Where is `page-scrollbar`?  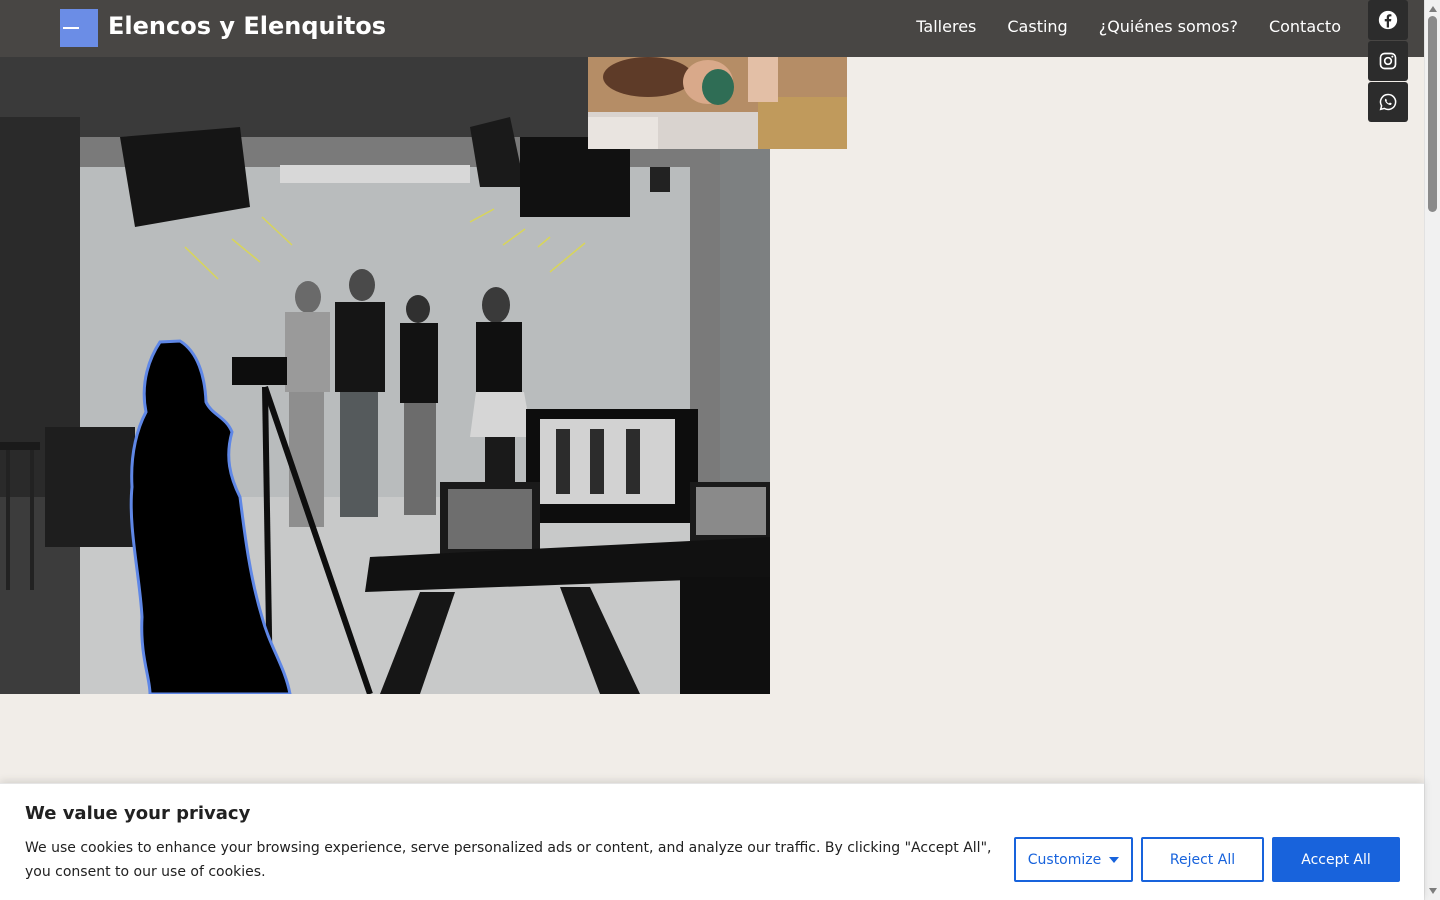
page-scrollbar is located at coordinates (1432, 450).